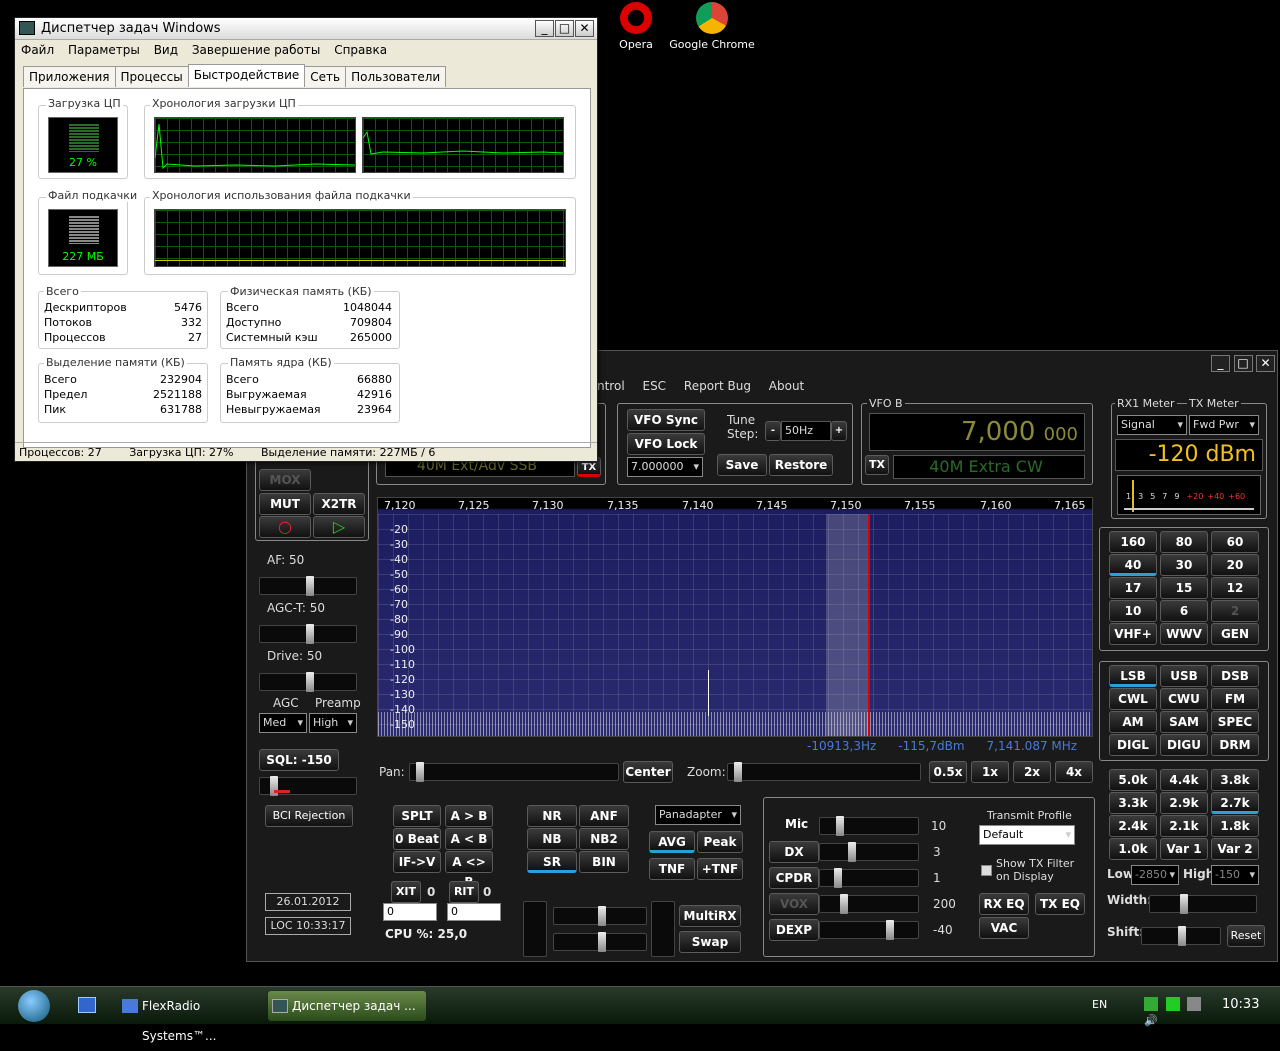  Describe the element at coordinates (464, 892) in the screenshot. I see `rit-button: RIT` at that location.